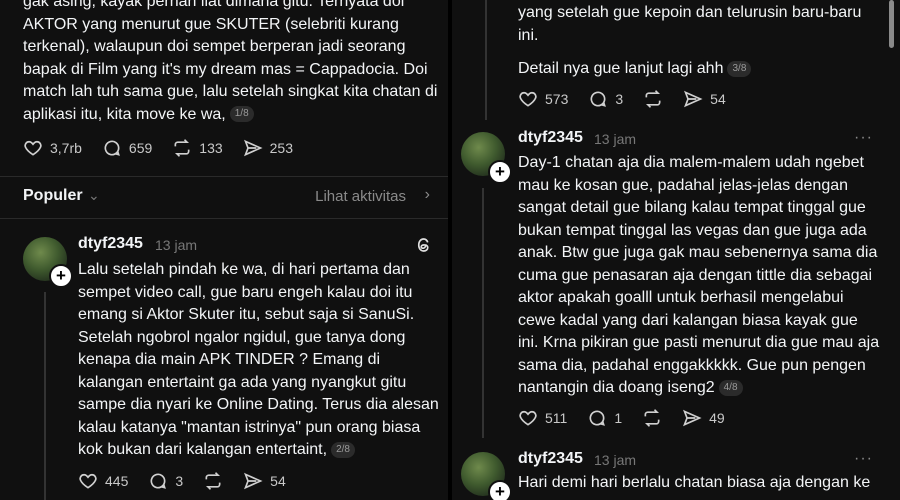 The height and width of the screenshot is (500, 900). Describe the element at coordinates (618, 418) in the screenshot. I see `reply-count: 1` at that location.